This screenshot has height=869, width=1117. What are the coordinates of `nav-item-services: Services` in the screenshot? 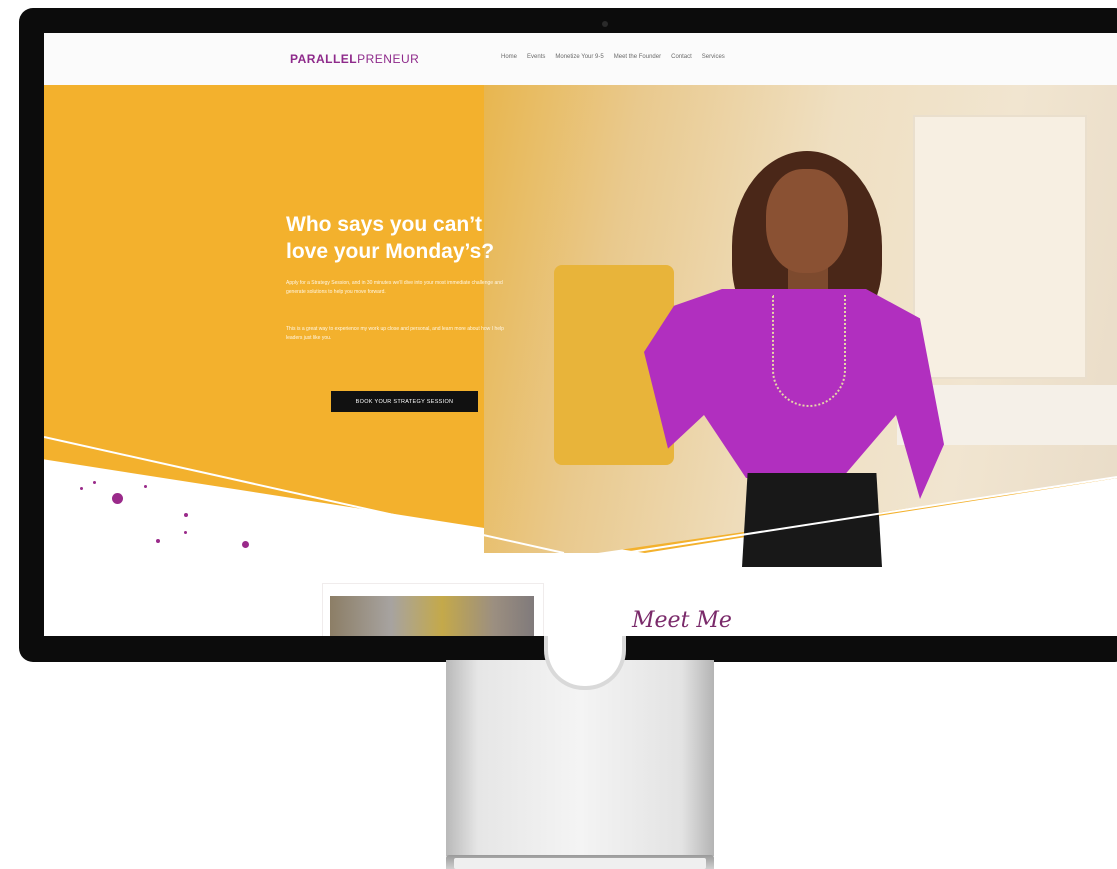 It's located at (713, 57).